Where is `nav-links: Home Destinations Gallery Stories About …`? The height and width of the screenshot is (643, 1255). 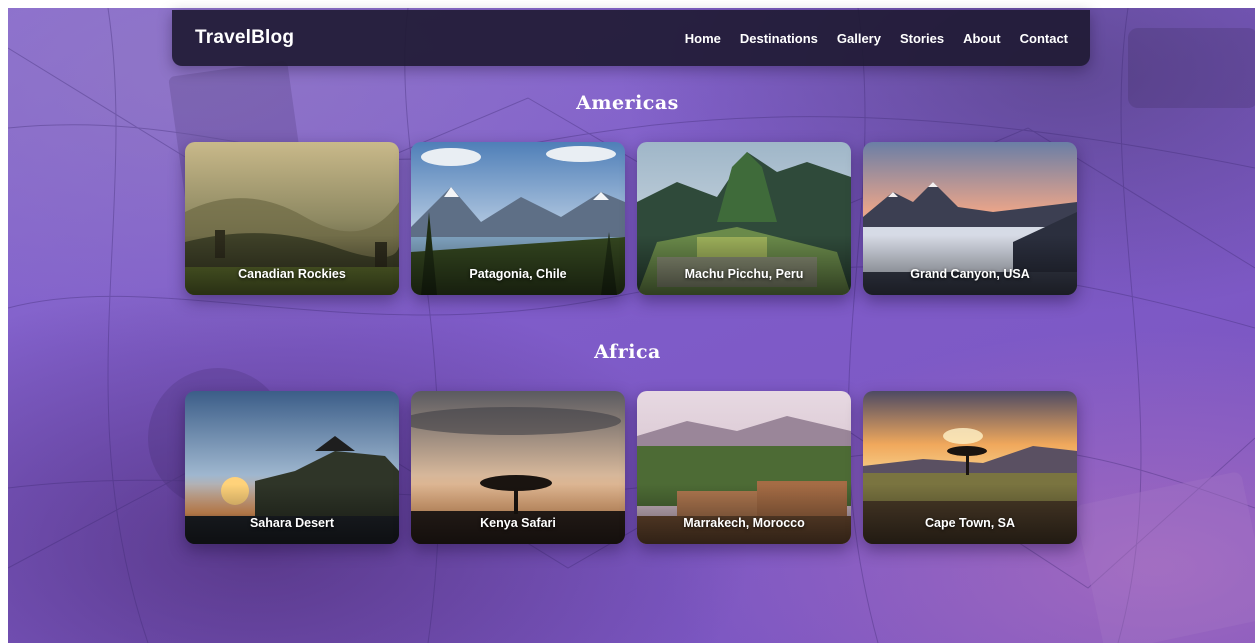
nav-links: Home Destinations Gallery Stories About … is located at coordinates (876, 38).